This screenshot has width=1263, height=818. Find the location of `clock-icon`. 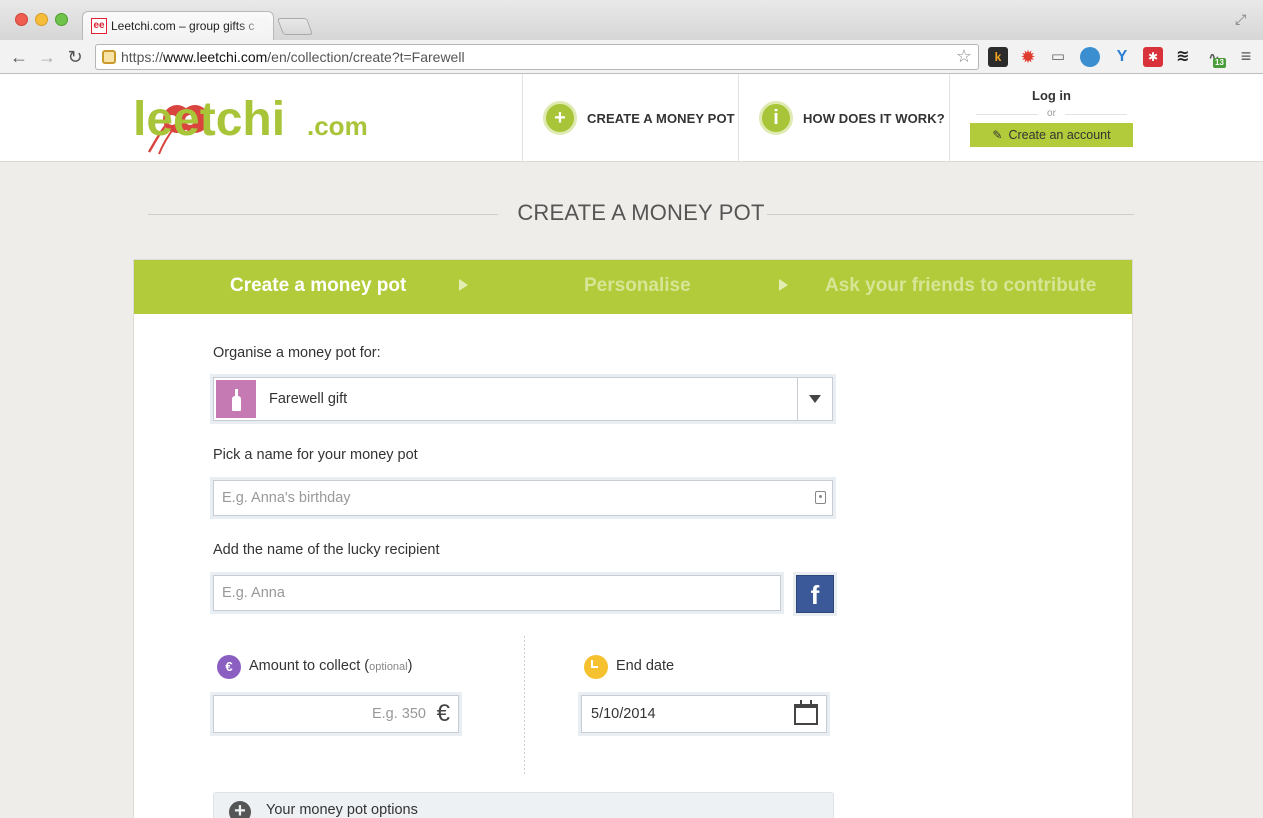

clock-icon is located at coordinates (596, 667).